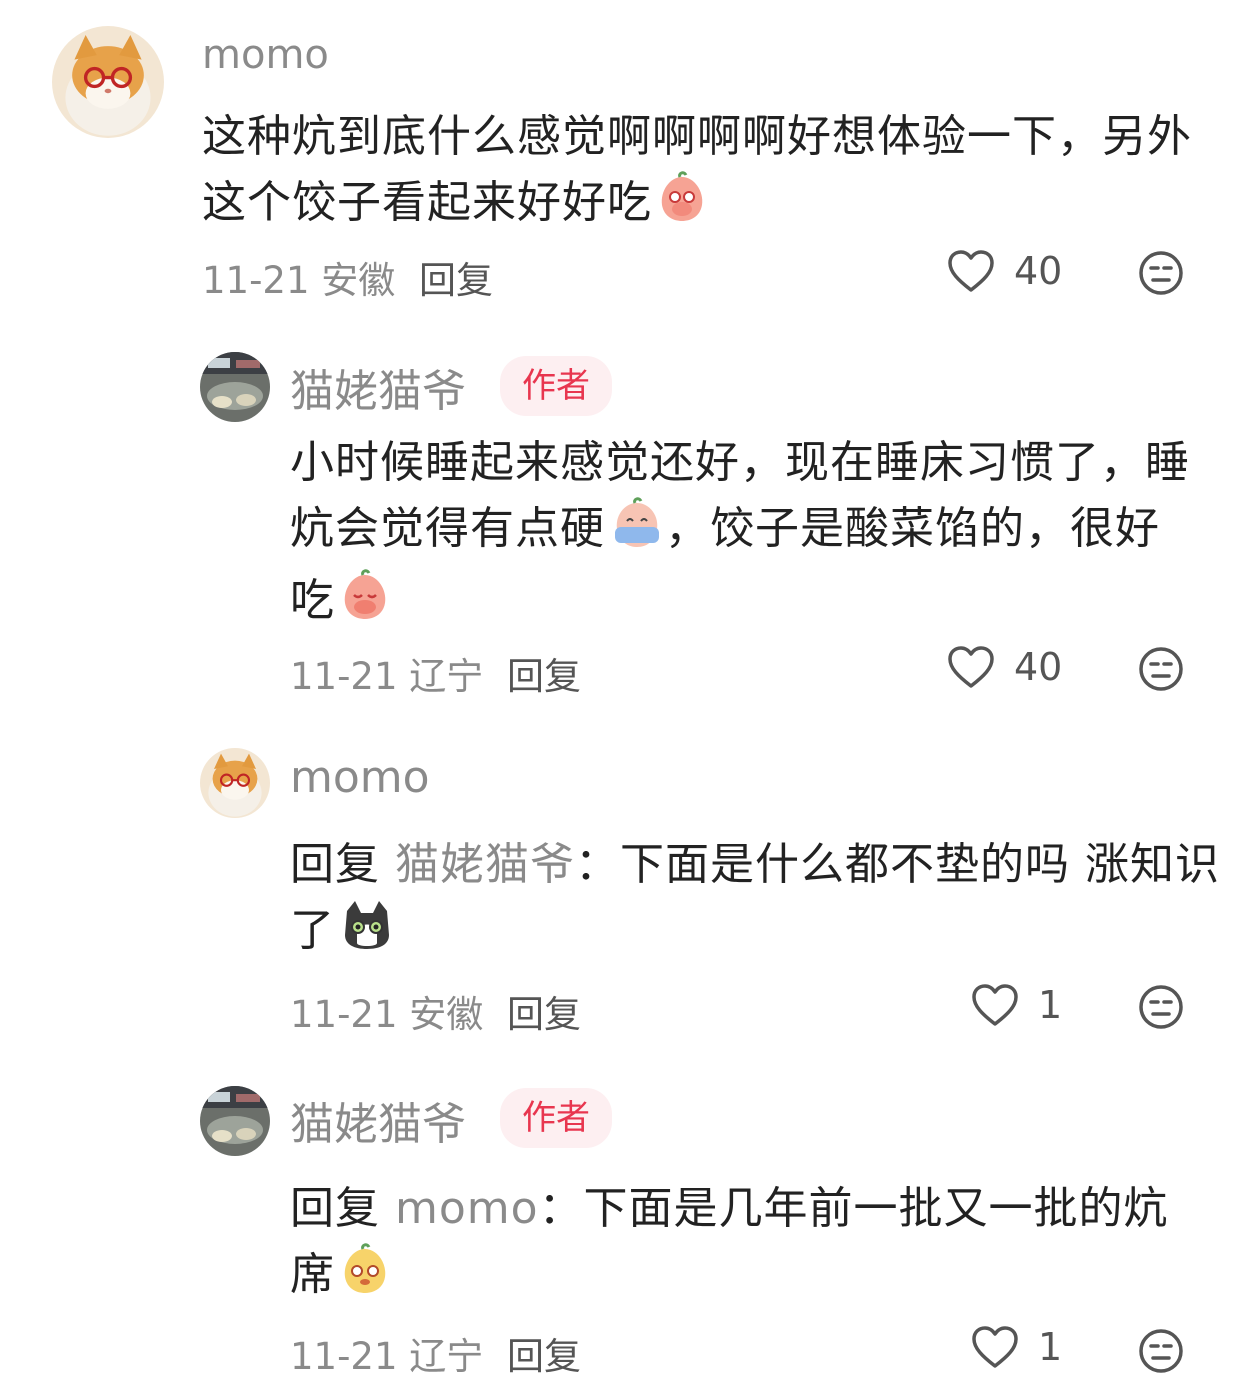 The height and width of the screenshot is (1396, 1260). Describe the element at coordinates (365, 604) in the screenshot. I see `happy-peach-emoji-icon` at that location.